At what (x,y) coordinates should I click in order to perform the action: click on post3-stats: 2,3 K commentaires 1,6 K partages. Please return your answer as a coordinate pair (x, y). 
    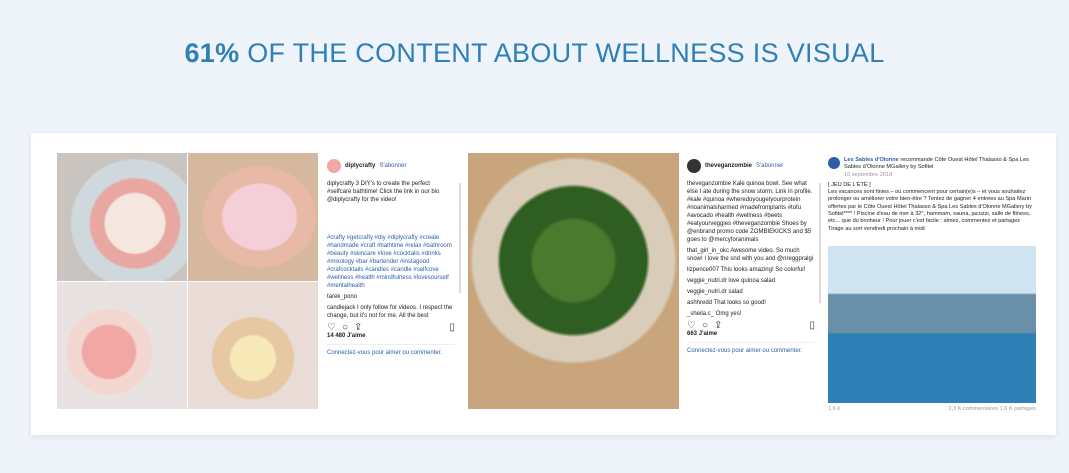
    Looking at the image, I should click on (992, 409).